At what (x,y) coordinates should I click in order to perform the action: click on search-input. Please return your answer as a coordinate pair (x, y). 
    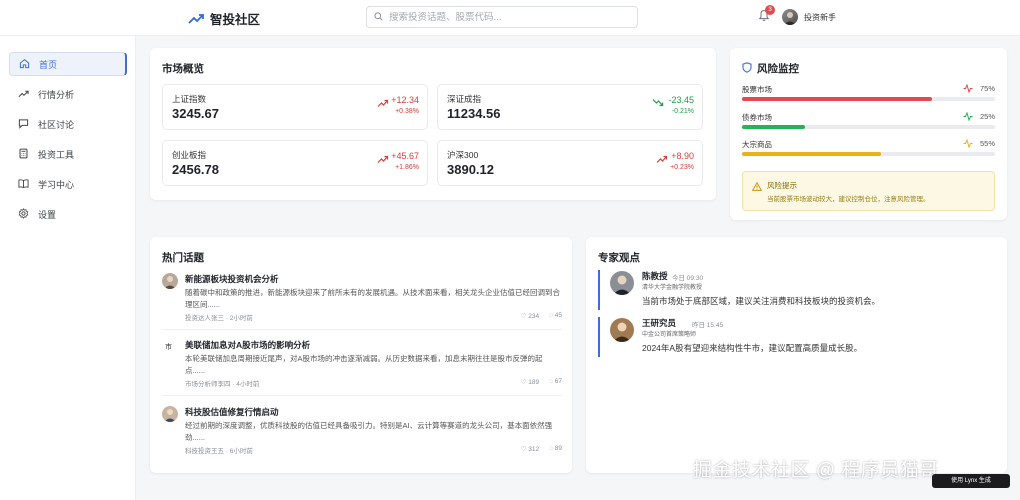
    Looking at the image, I should click on (509, 17).